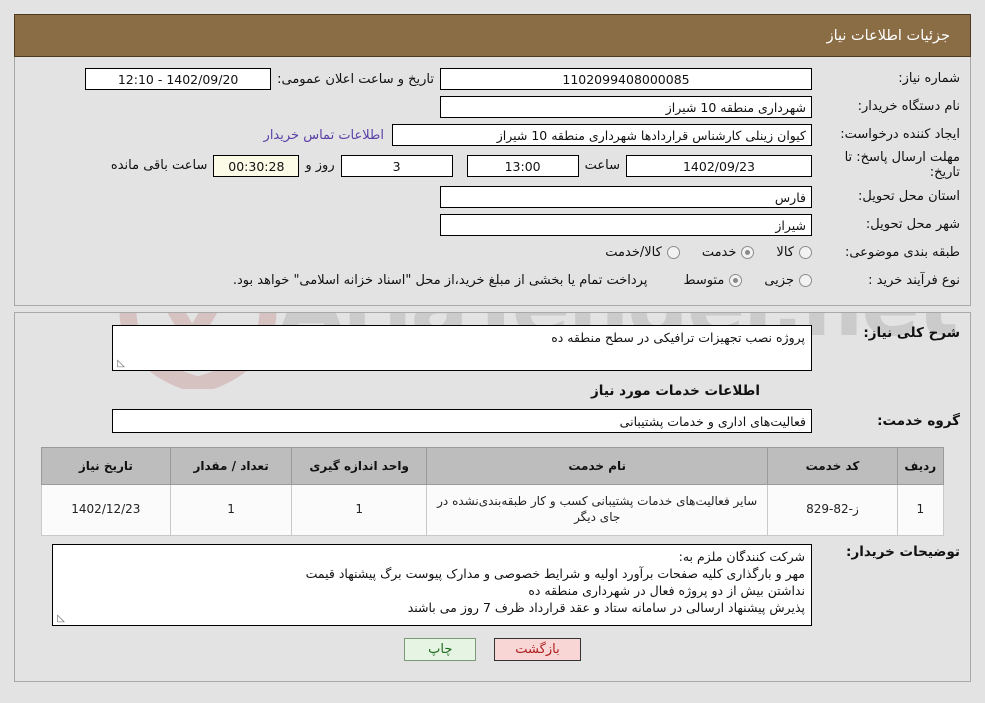 The width and height of the screenshot is (985, 703). I want to click on category-option-label: کالا/خدمت, so click(633, 253).